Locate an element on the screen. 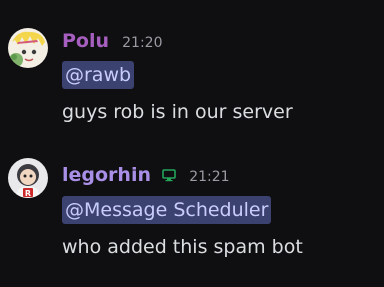 This screenshot has width=384, height=287. svg-text: R is located at coordinates (28, 193).